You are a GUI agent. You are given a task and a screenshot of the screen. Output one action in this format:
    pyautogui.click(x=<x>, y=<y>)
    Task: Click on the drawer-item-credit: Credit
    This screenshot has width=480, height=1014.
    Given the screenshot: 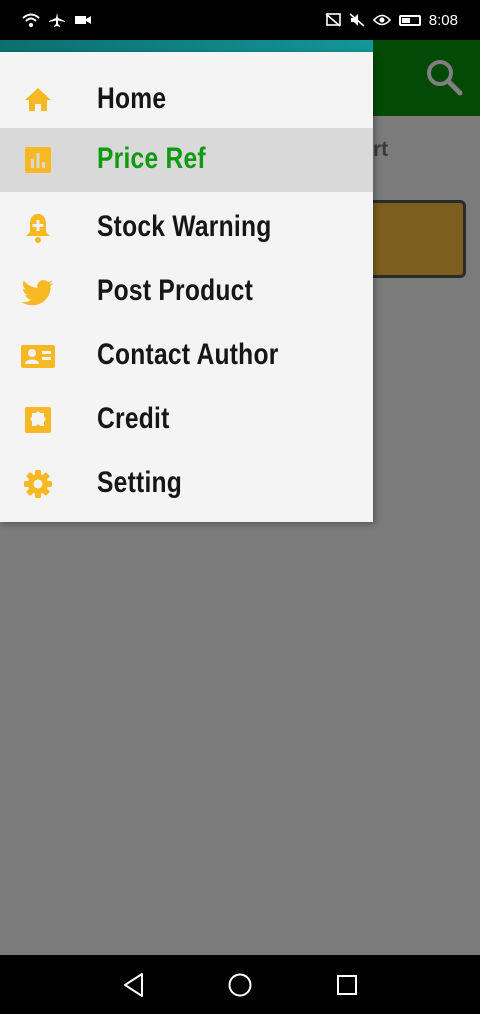 What is the action you would take?
    pyautogui.click(x=186, y=420)
    